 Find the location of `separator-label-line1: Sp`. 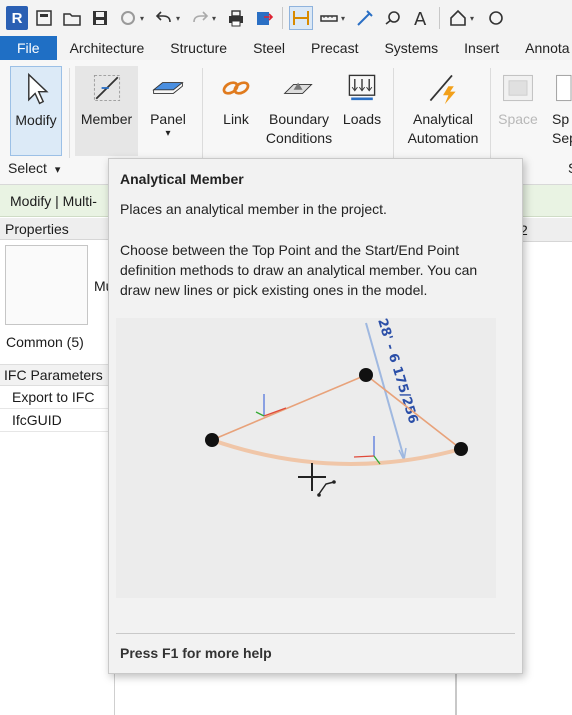

separator-label-line1: Sp is located at coordinates (561, 119).